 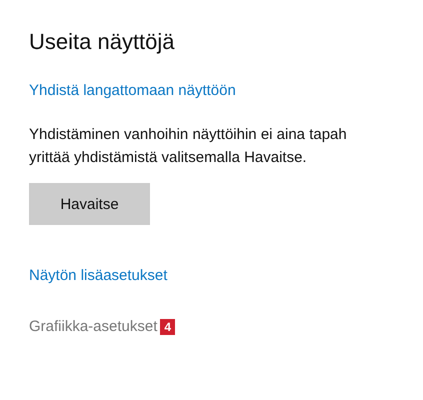 I want to click on description-text: Yhdistäminen vanhoihin näyttöihin ei aina tapah yrittää yhdistämistä valitsemalla Havaitse., so click(x=188, y=146).